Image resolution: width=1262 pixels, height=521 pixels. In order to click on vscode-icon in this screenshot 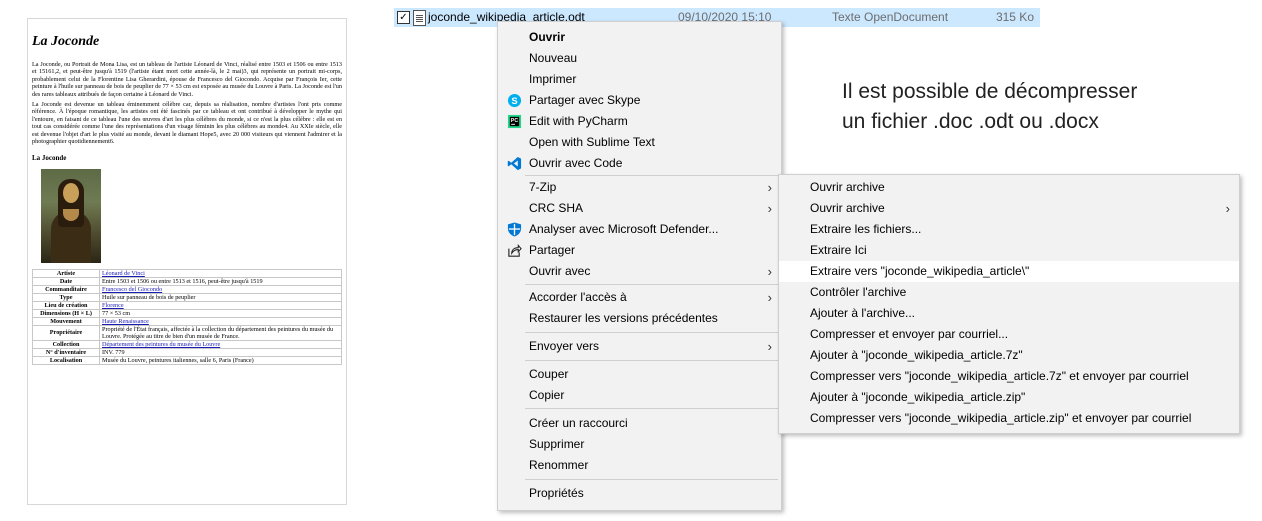, I will do `click(514, 163)`.